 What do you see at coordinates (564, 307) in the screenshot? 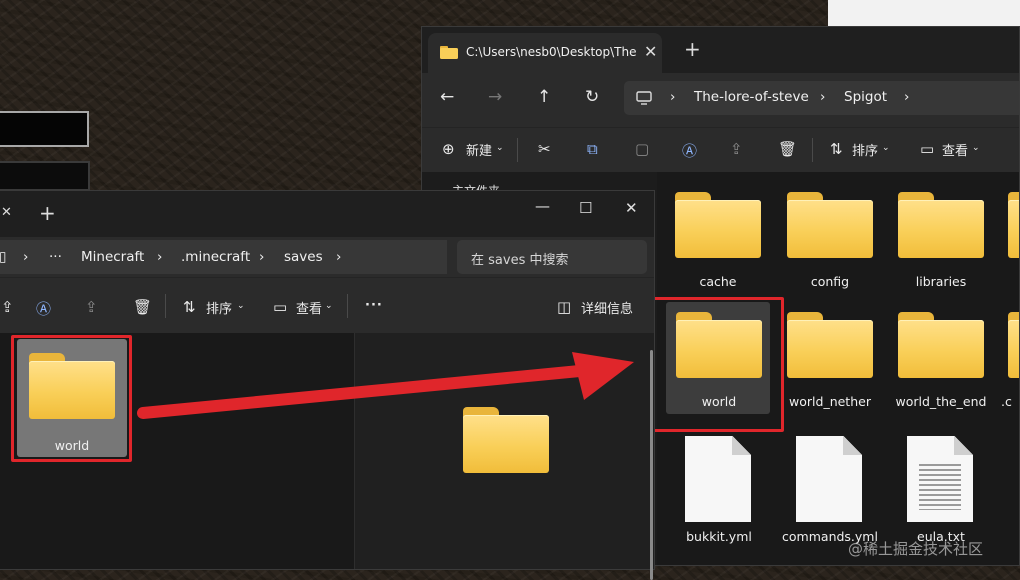
I see `details-pane-icon: ◫` at bounding box center [564, 307].